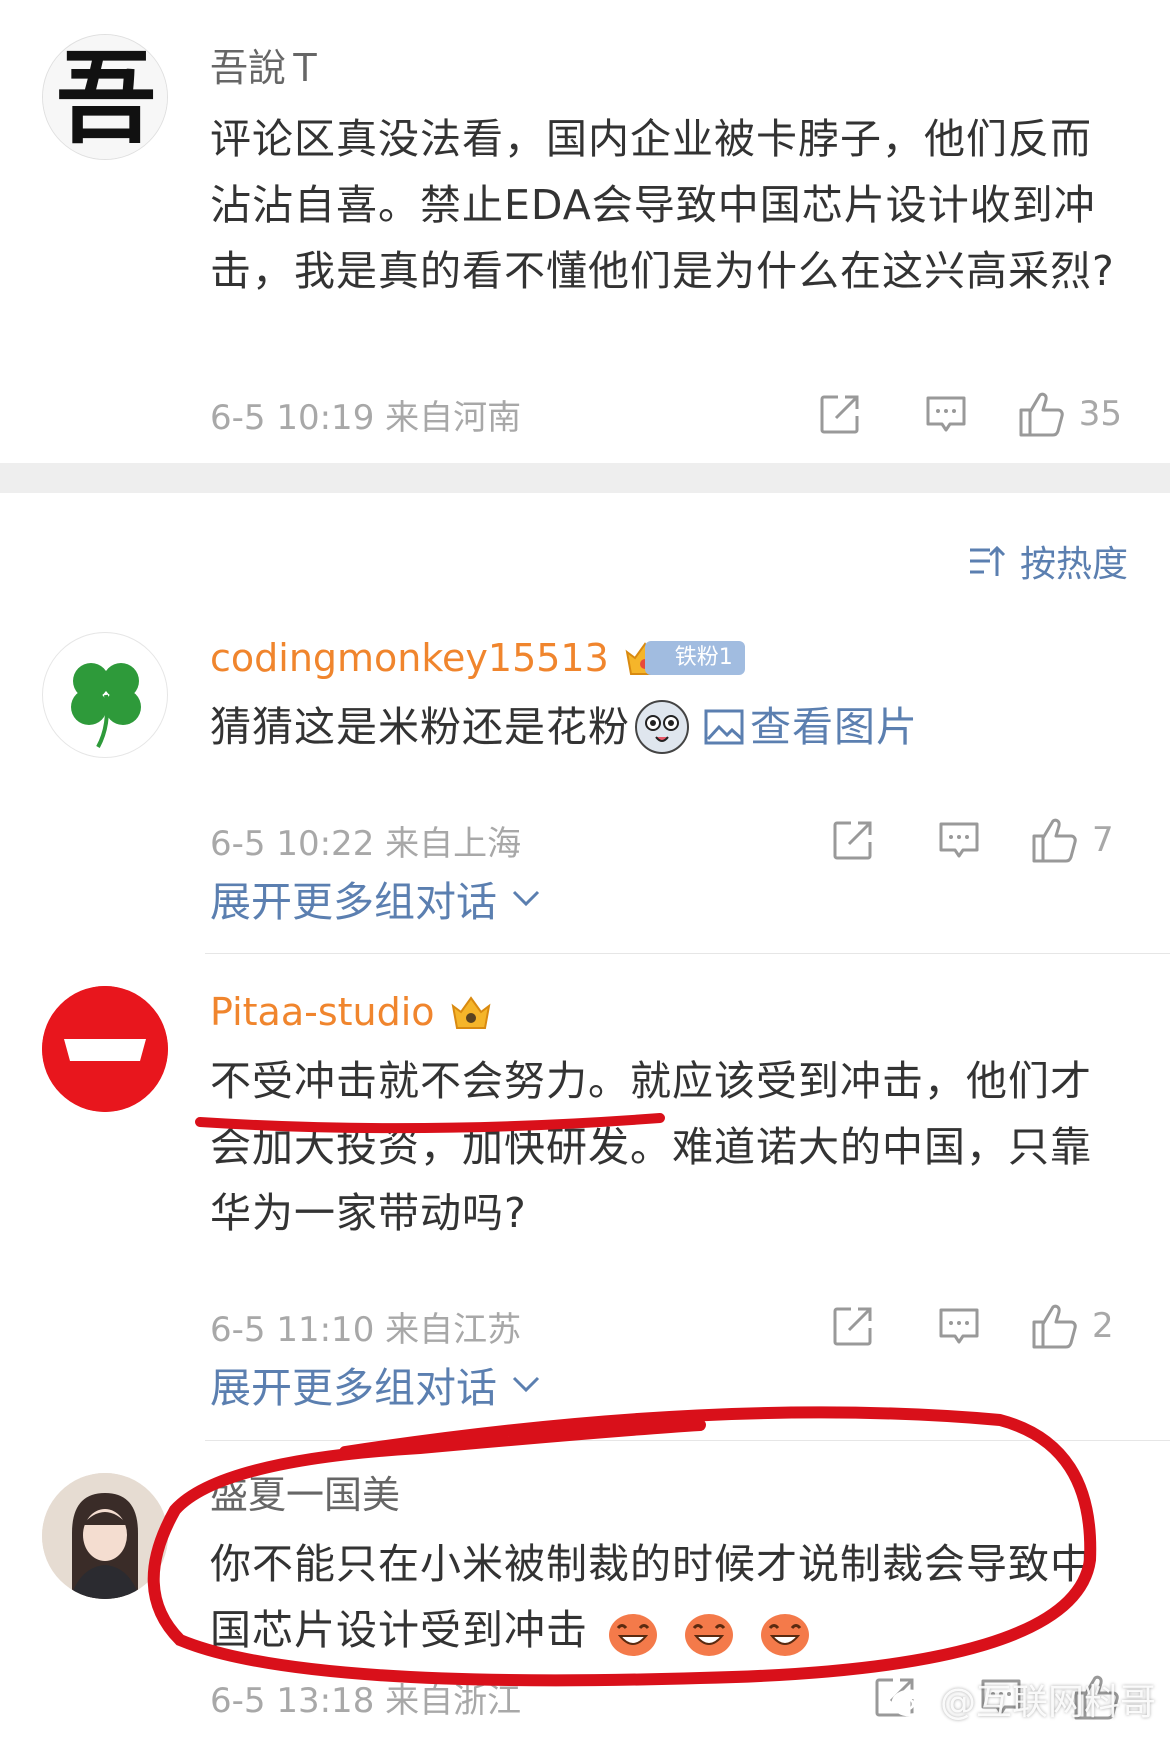 The image size is (1170, 1739). I want to click on crown-badge, so click(471, 1012).